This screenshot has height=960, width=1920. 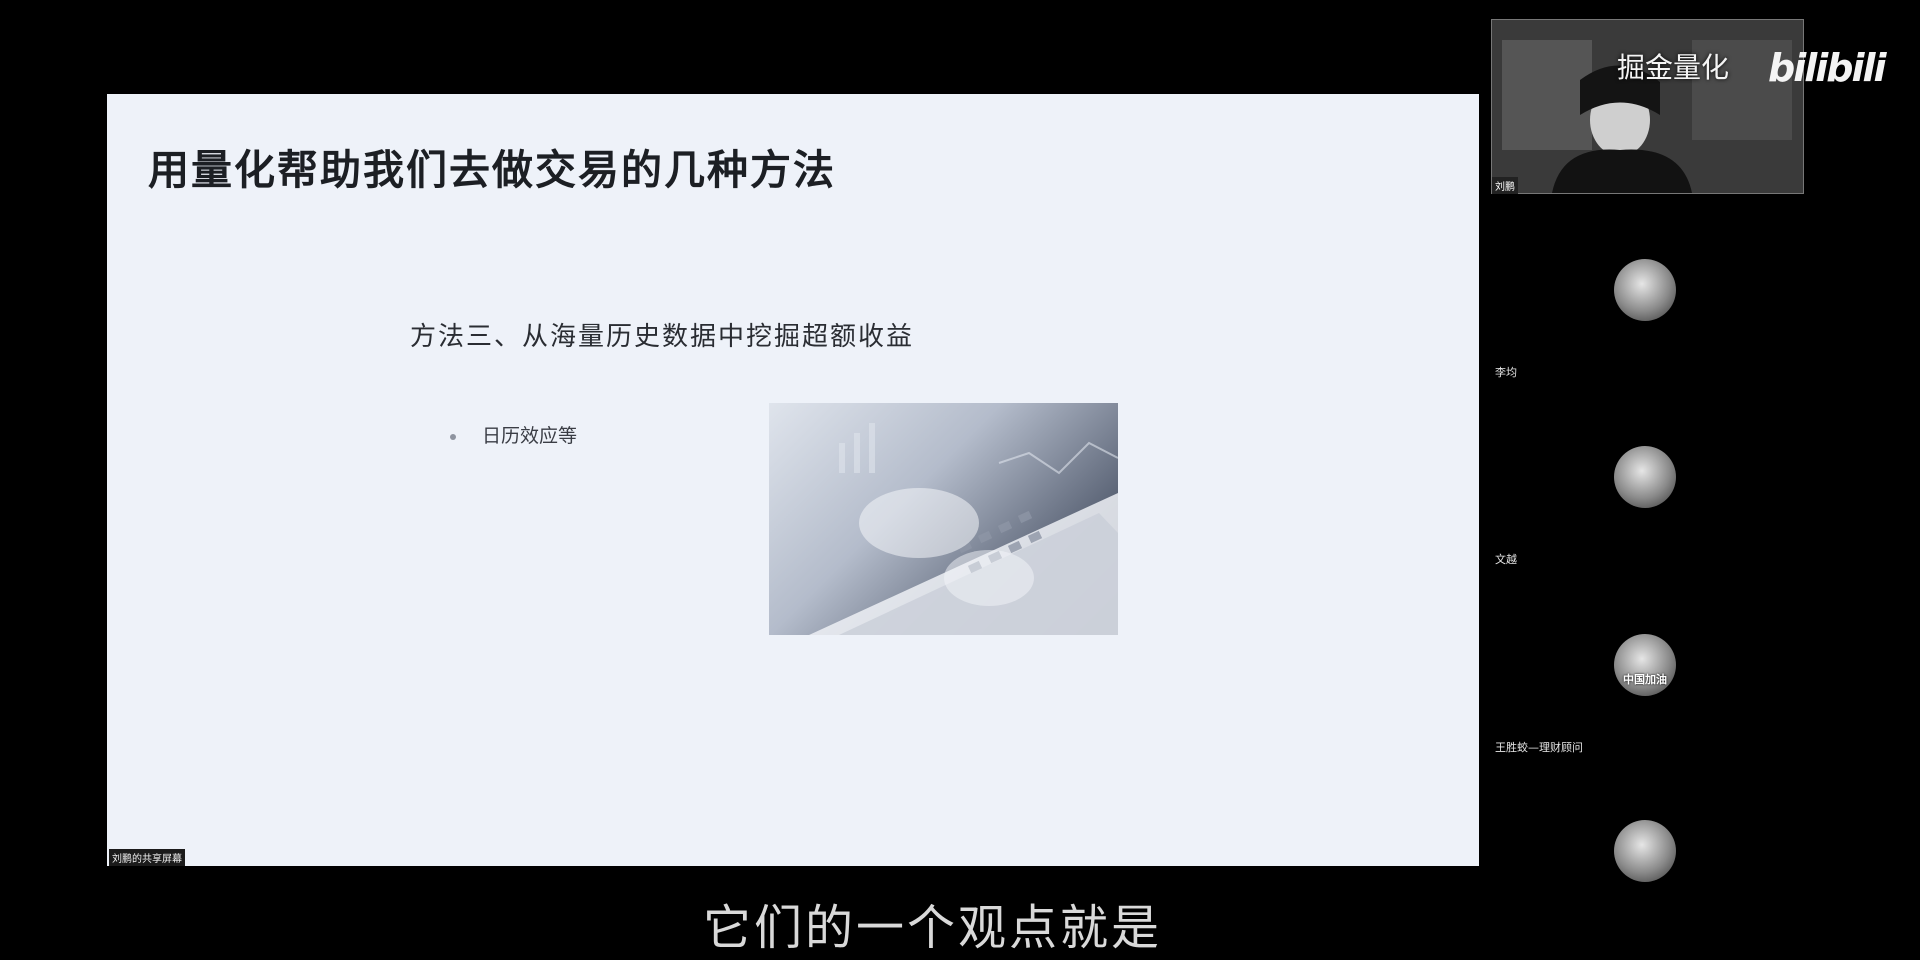 I want to click on bullet-item: 日历效应等, so click(x=513, y=434).